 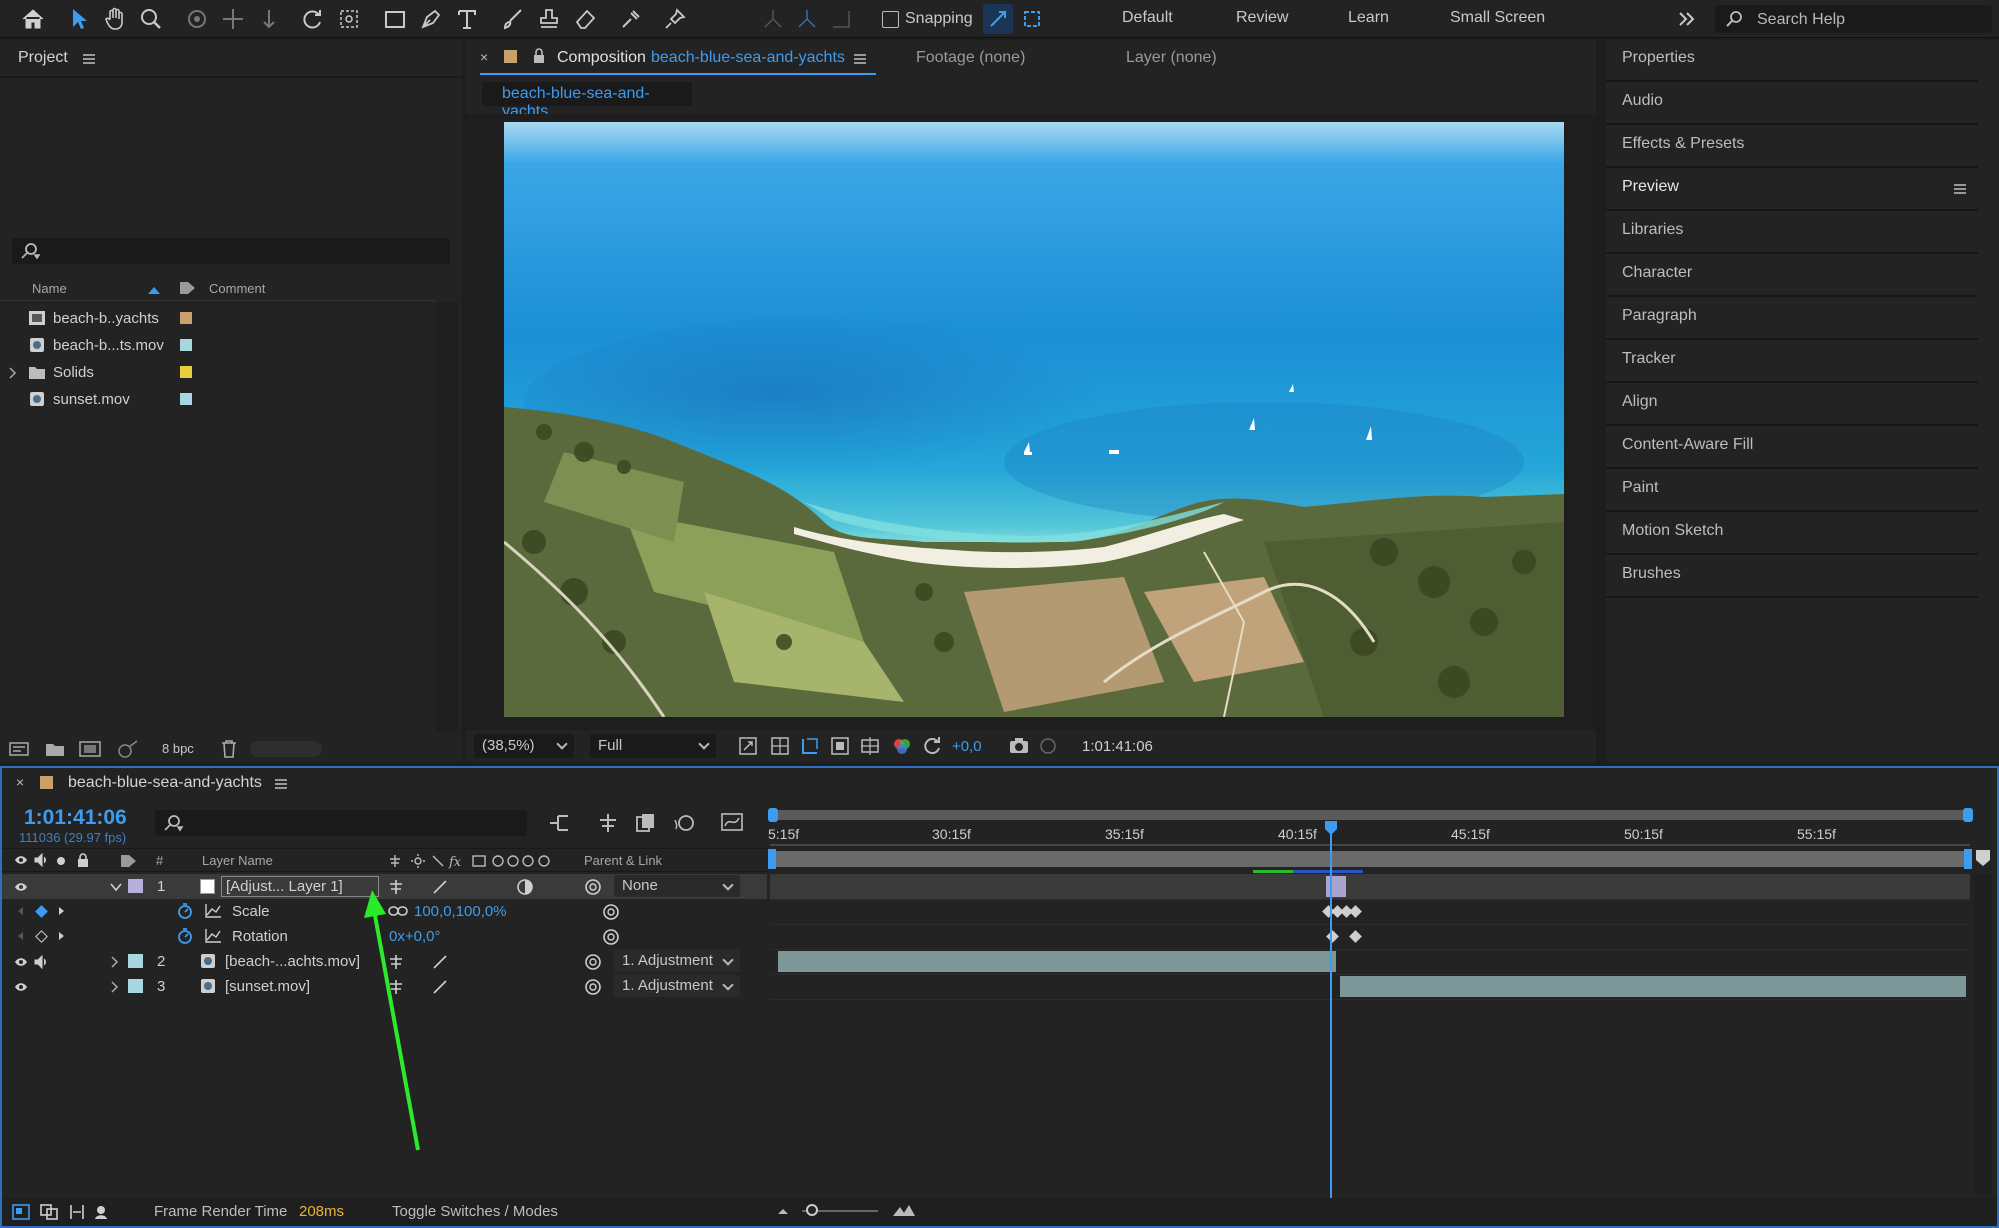 I want to click on layer-switches-toggle-icon, so click(x=21, y=1212).